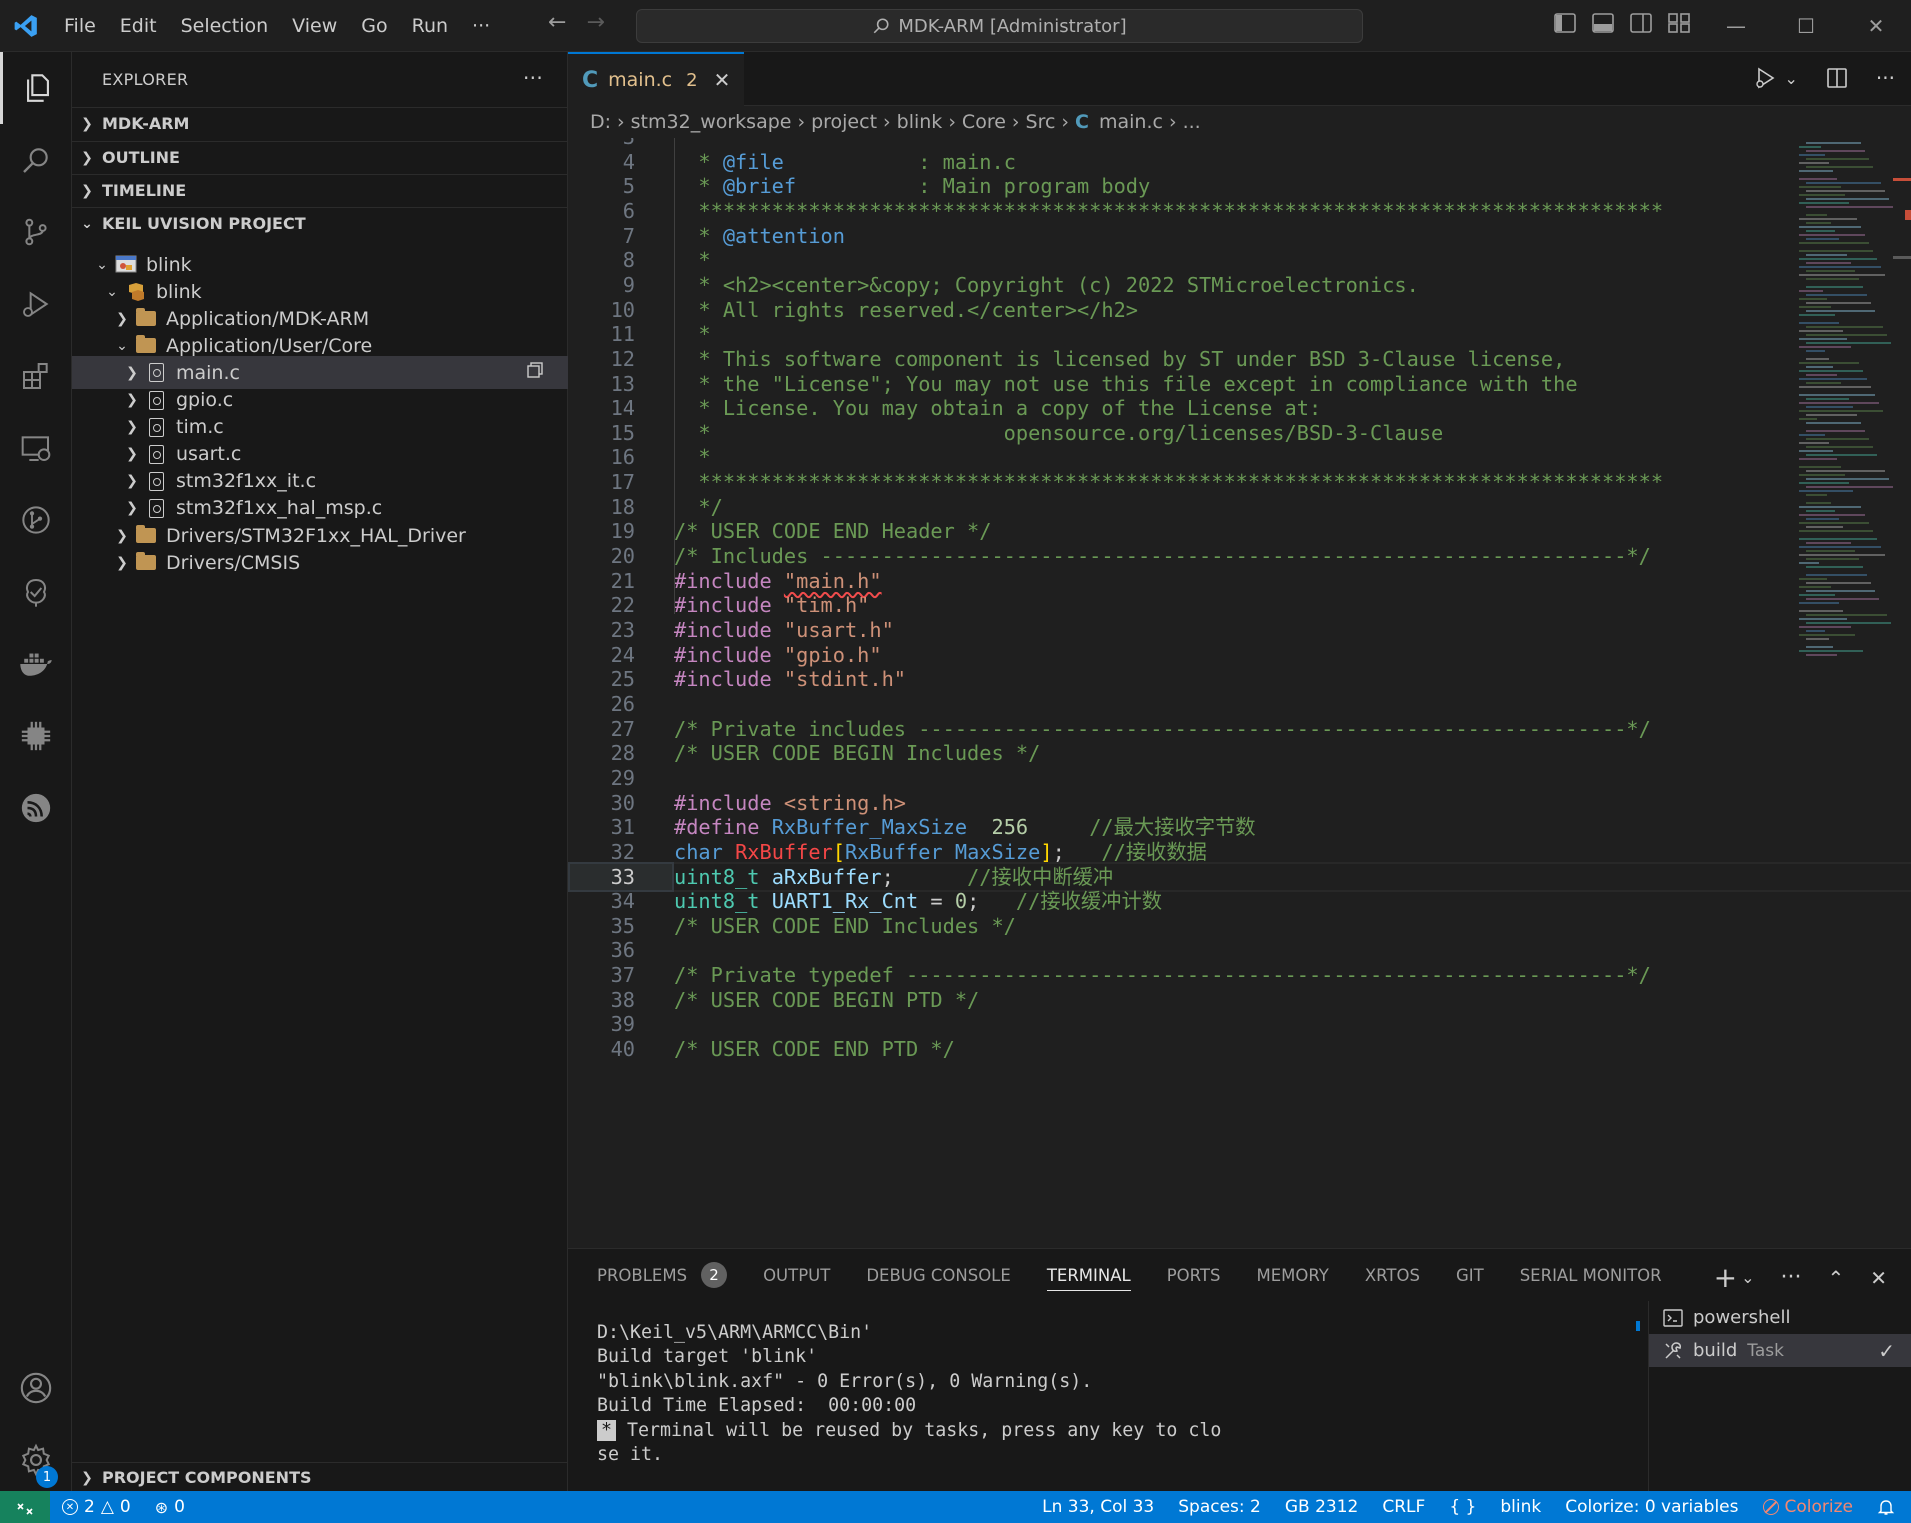 The width and height of the screenshot is (1911, 1523). What do you see at coordinates (1747, 1277) in the screenshot?
I see `terminal-dropdown-chevron-icon: ⌄` at bounding box center [1747, 1277].